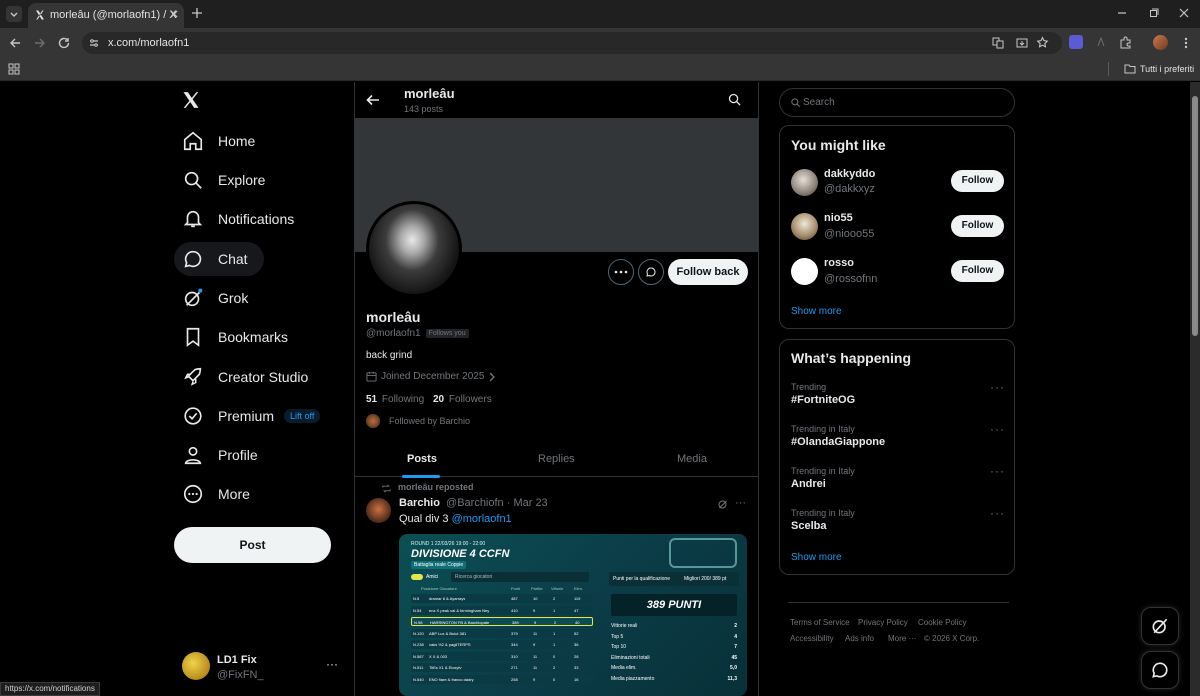 The image size is (1200, 696). Describe the element at coordinates (252, 545) in the screenshot. I see `post-button: Post` at that location.